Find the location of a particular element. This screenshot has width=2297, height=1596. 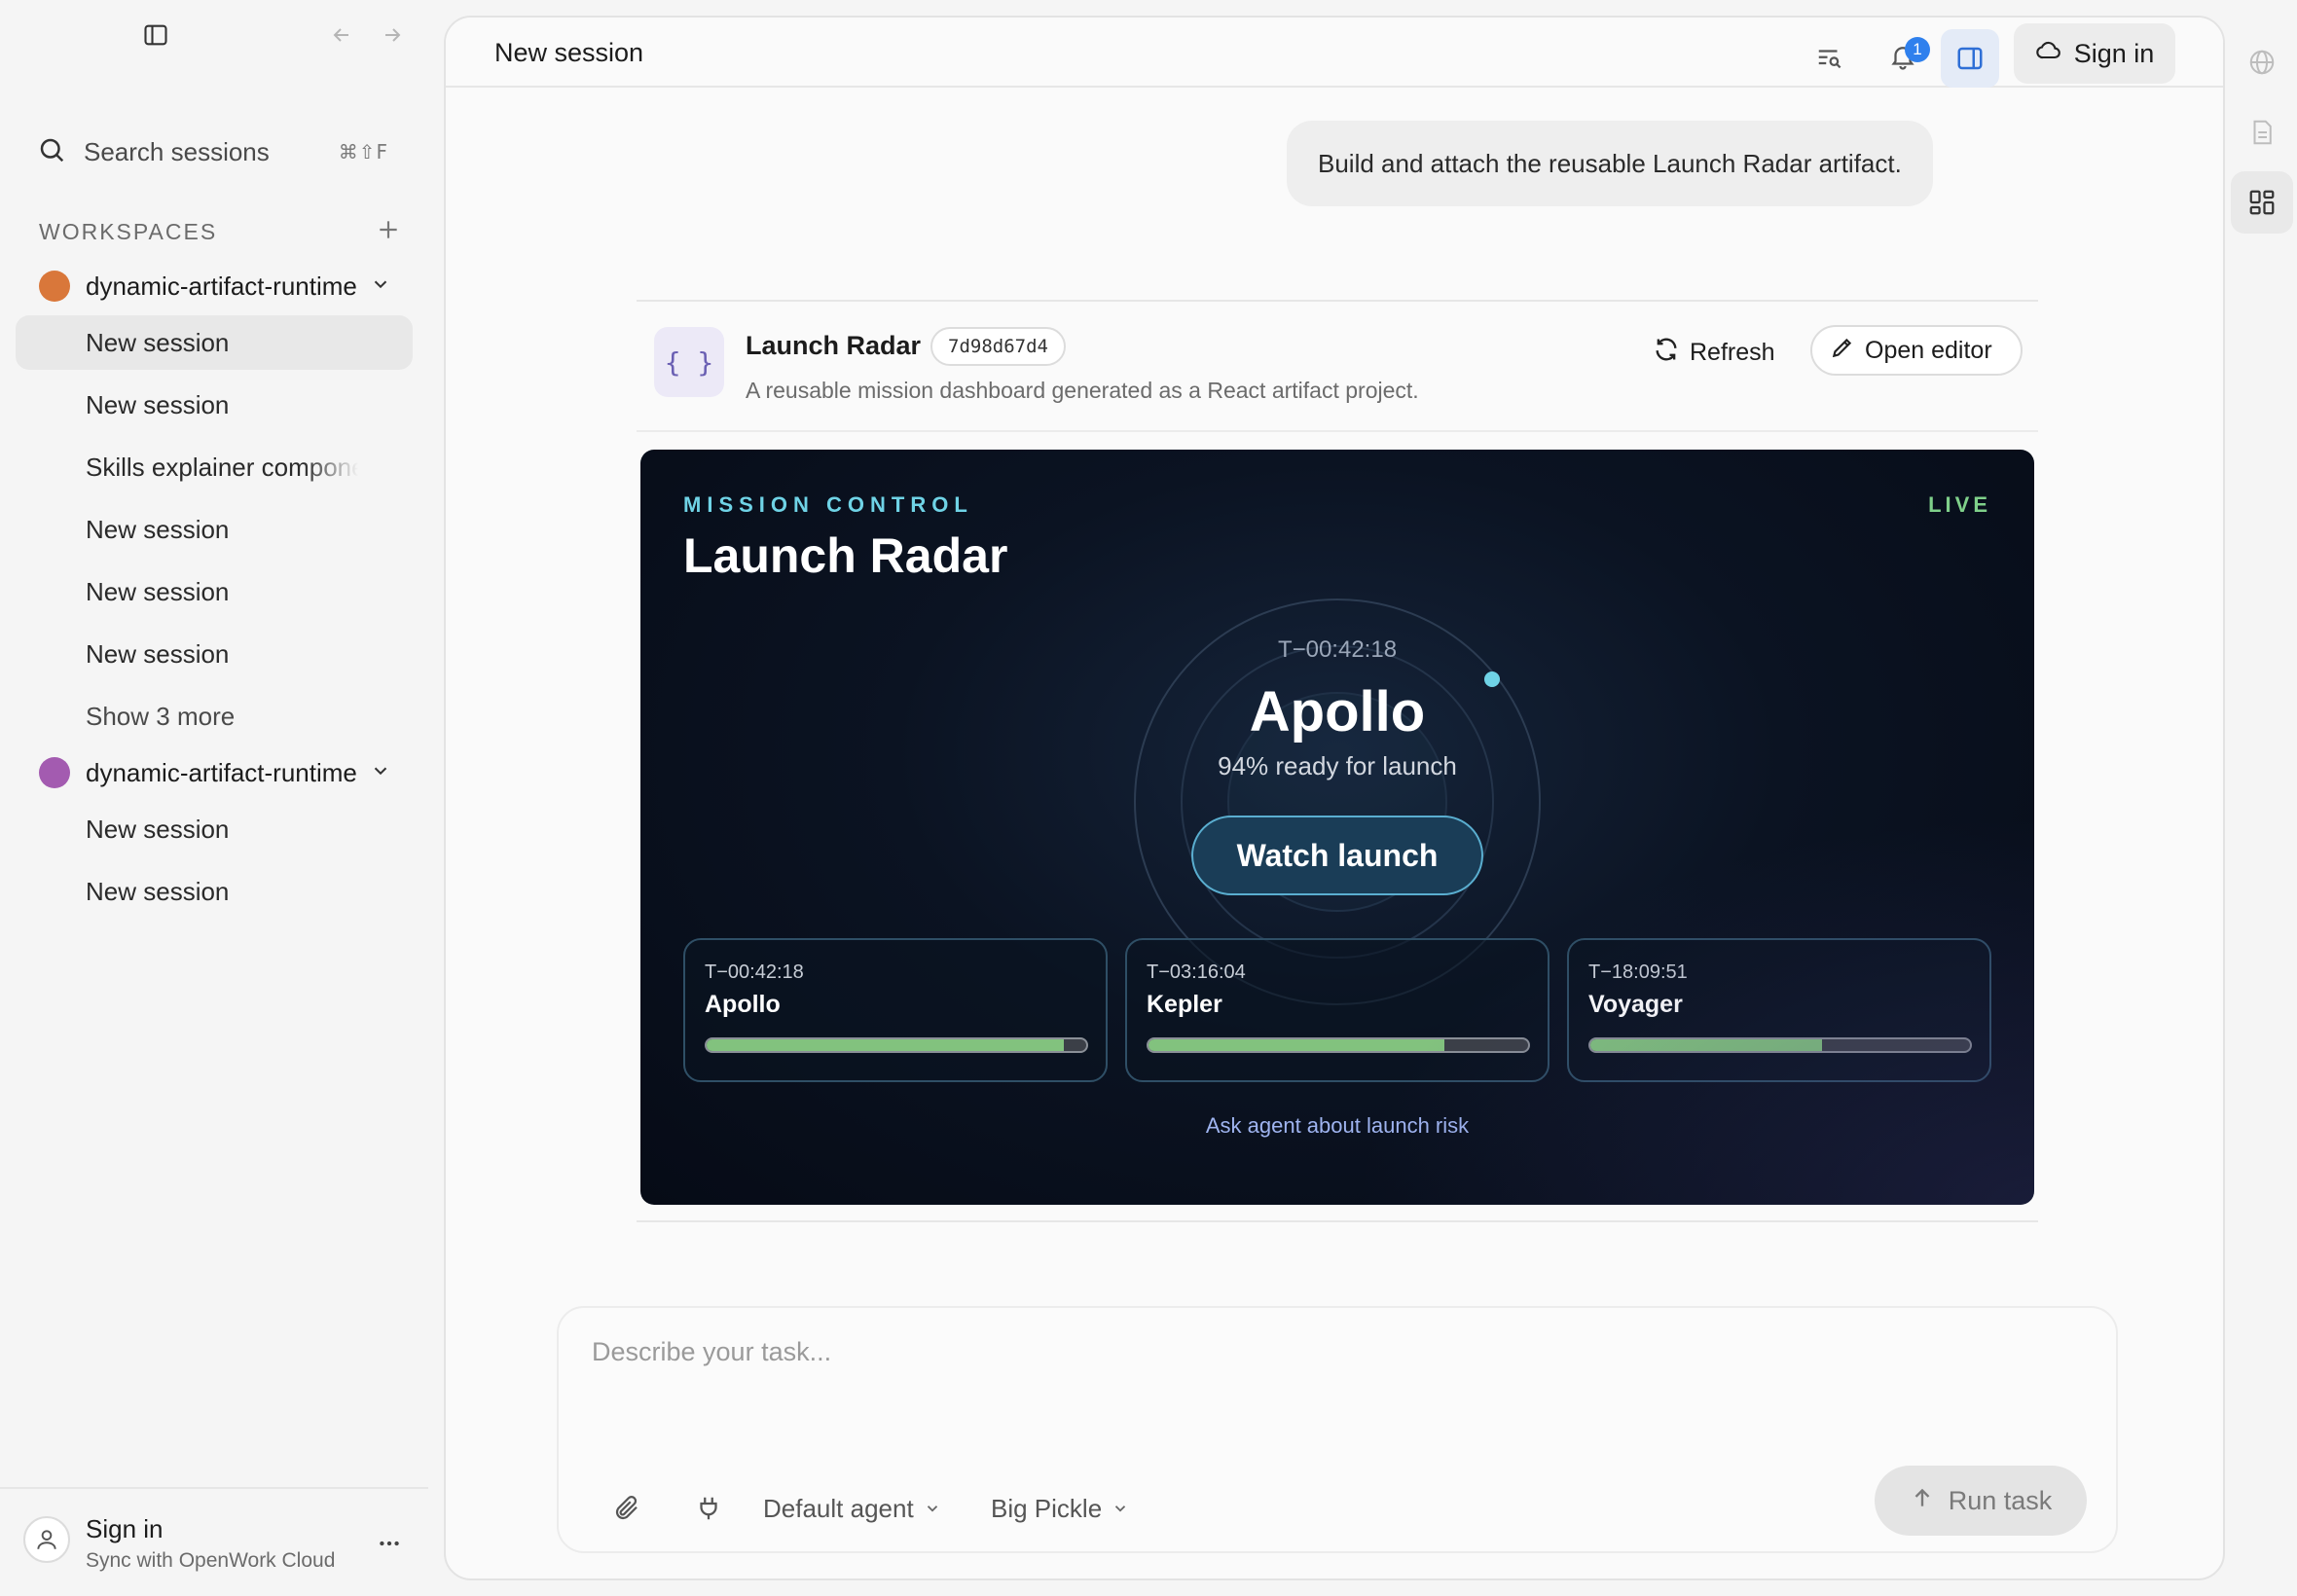

mission-control-kicker: MISSION CONTROL is located at coordinates (828, 505).